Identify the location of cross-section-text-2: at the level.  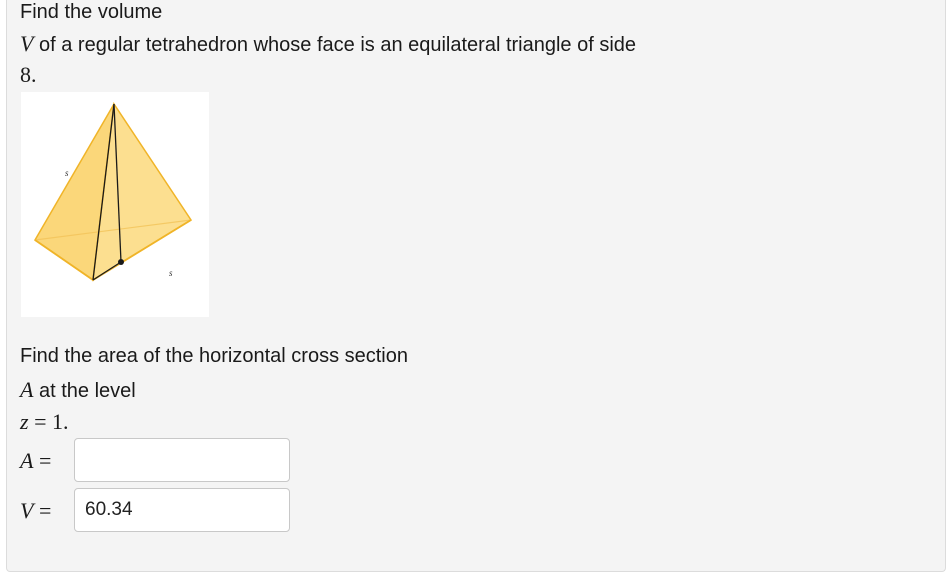
(84, 391).